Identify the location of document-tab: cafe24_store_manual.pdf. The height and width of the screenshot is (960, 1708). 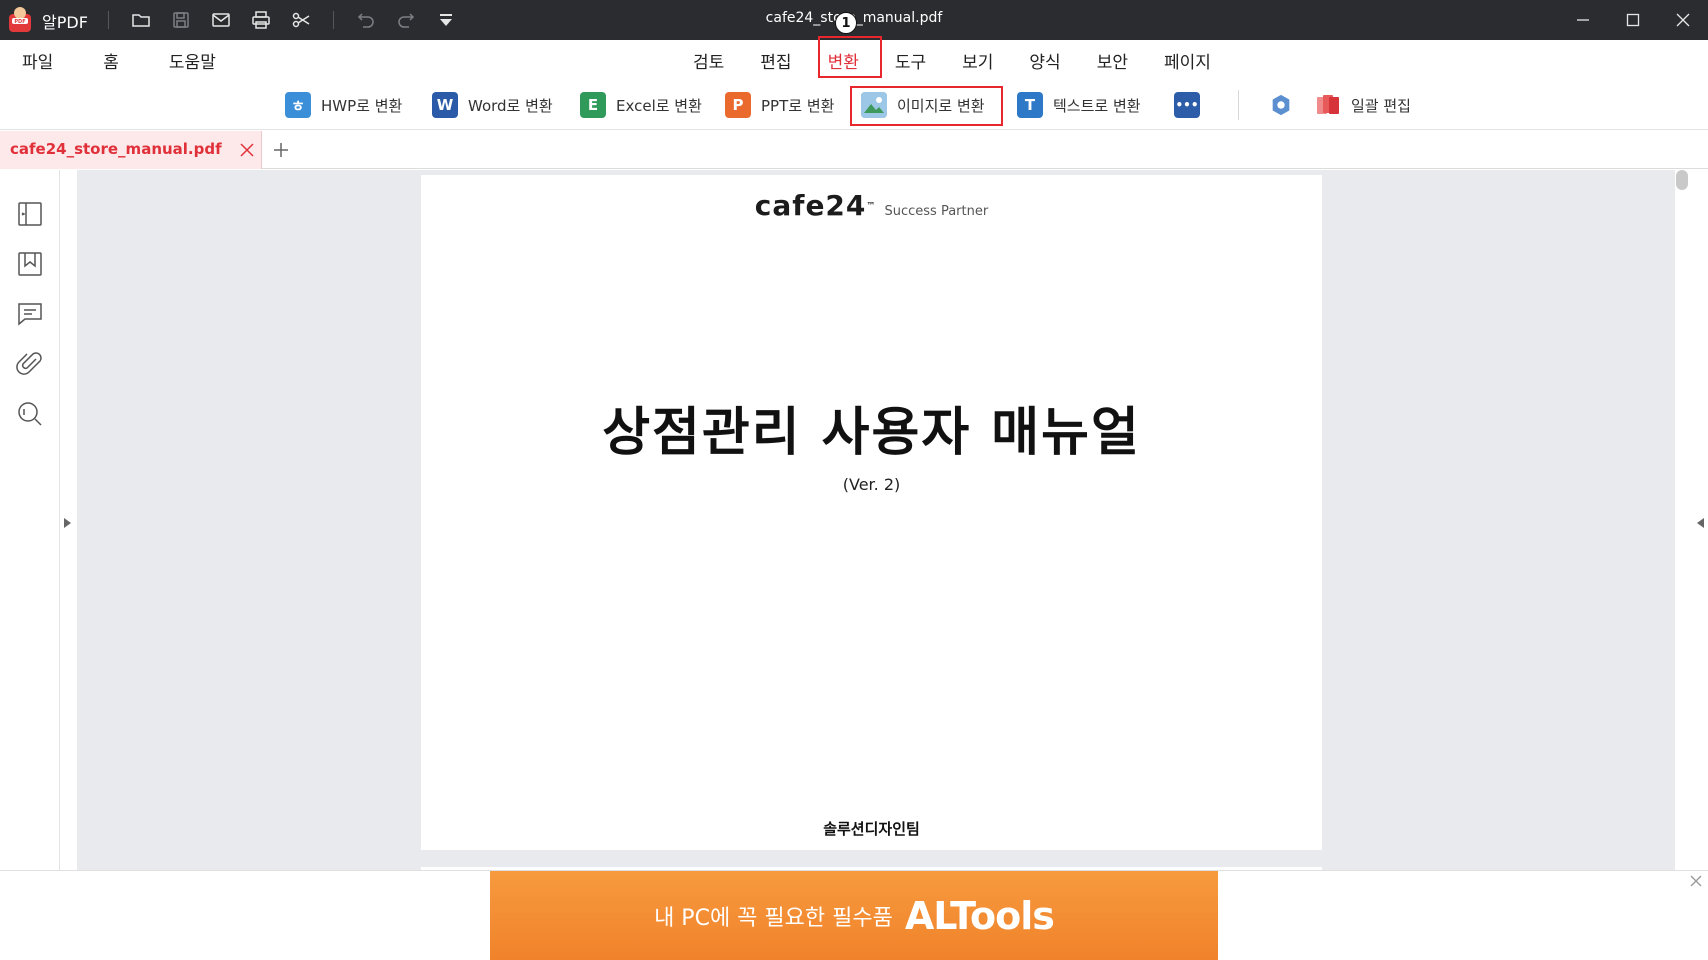
(131, 150).